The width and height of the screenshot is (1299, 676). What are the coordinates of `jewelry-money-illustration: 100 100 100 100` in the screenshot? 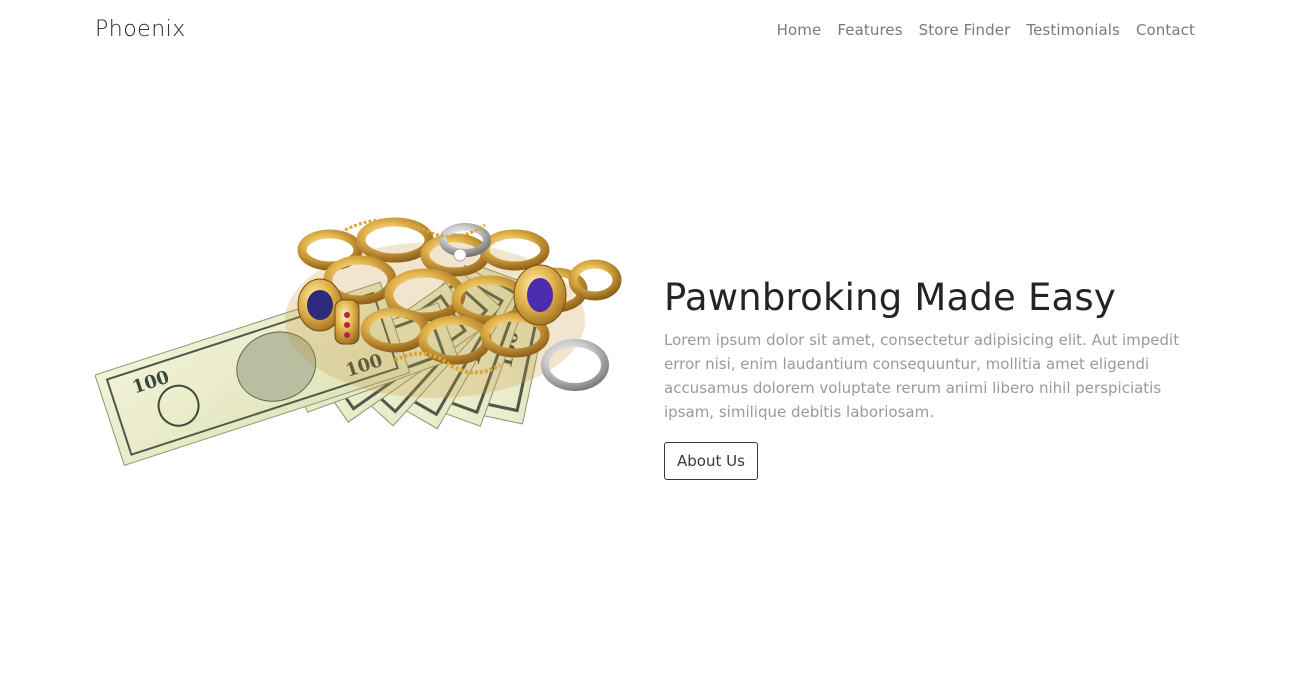 It's located at (358, 341).